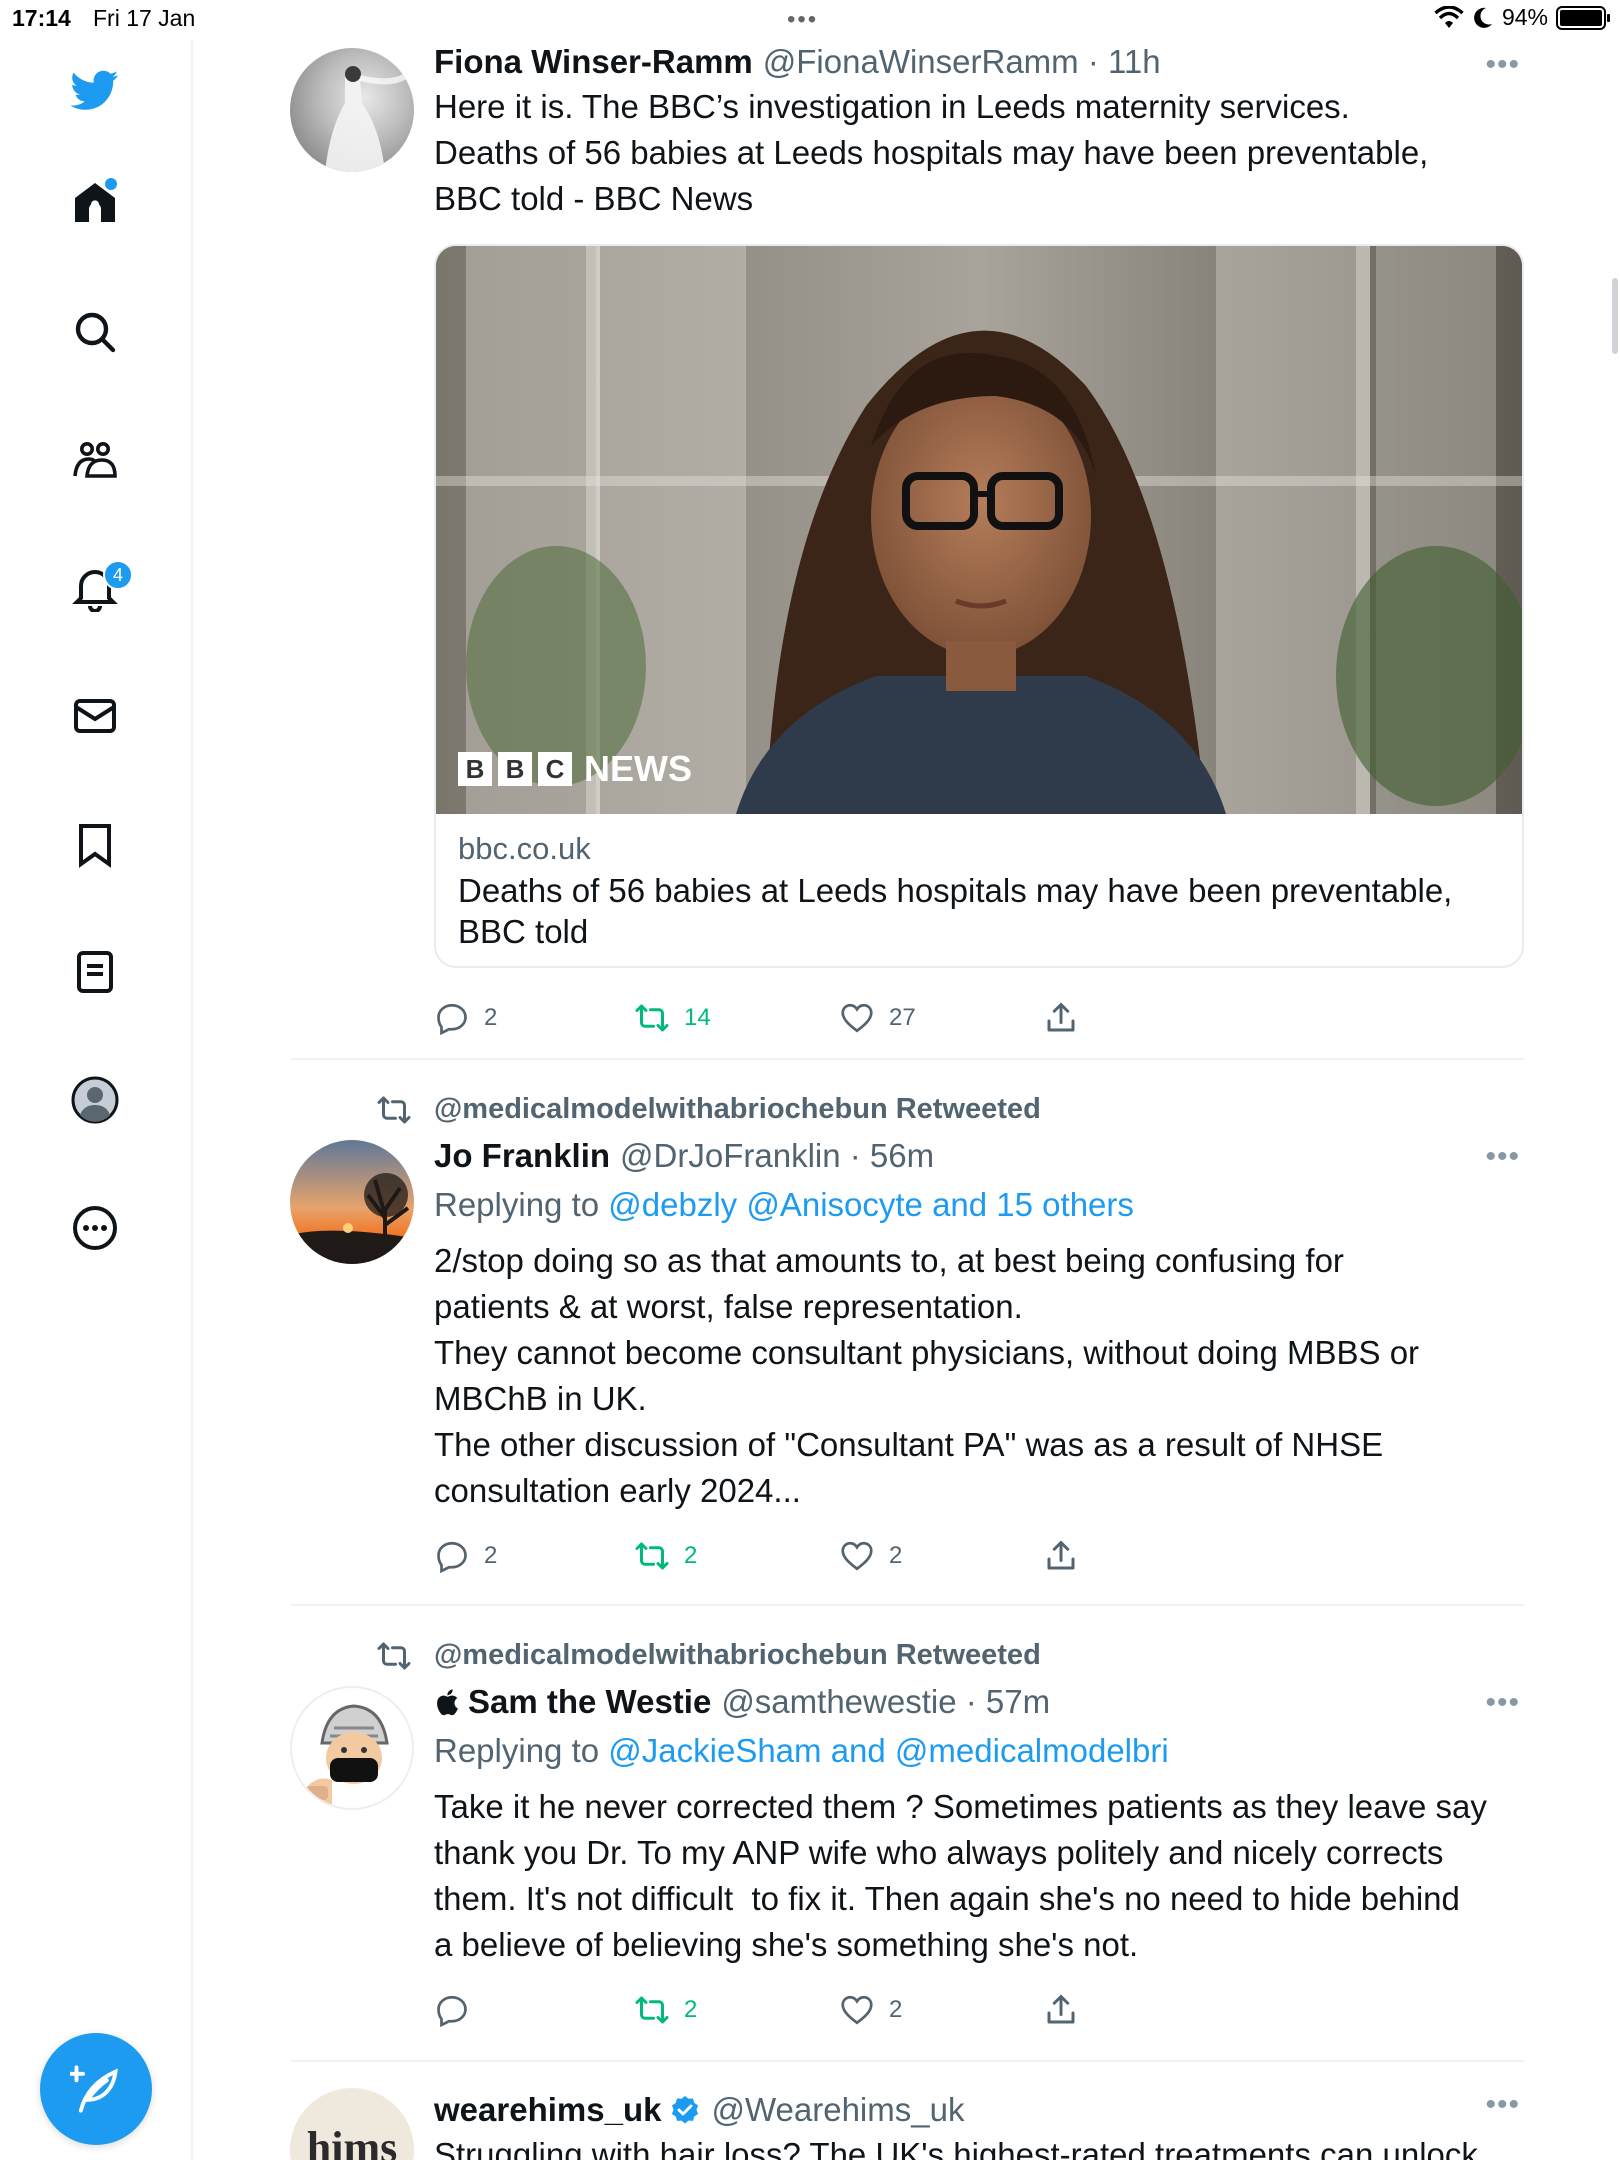 This screenshot has height=2160, width=1620. I want to click on replying-to-link: @debzly @Anisocyte and 15 others, so click(871, 1204).